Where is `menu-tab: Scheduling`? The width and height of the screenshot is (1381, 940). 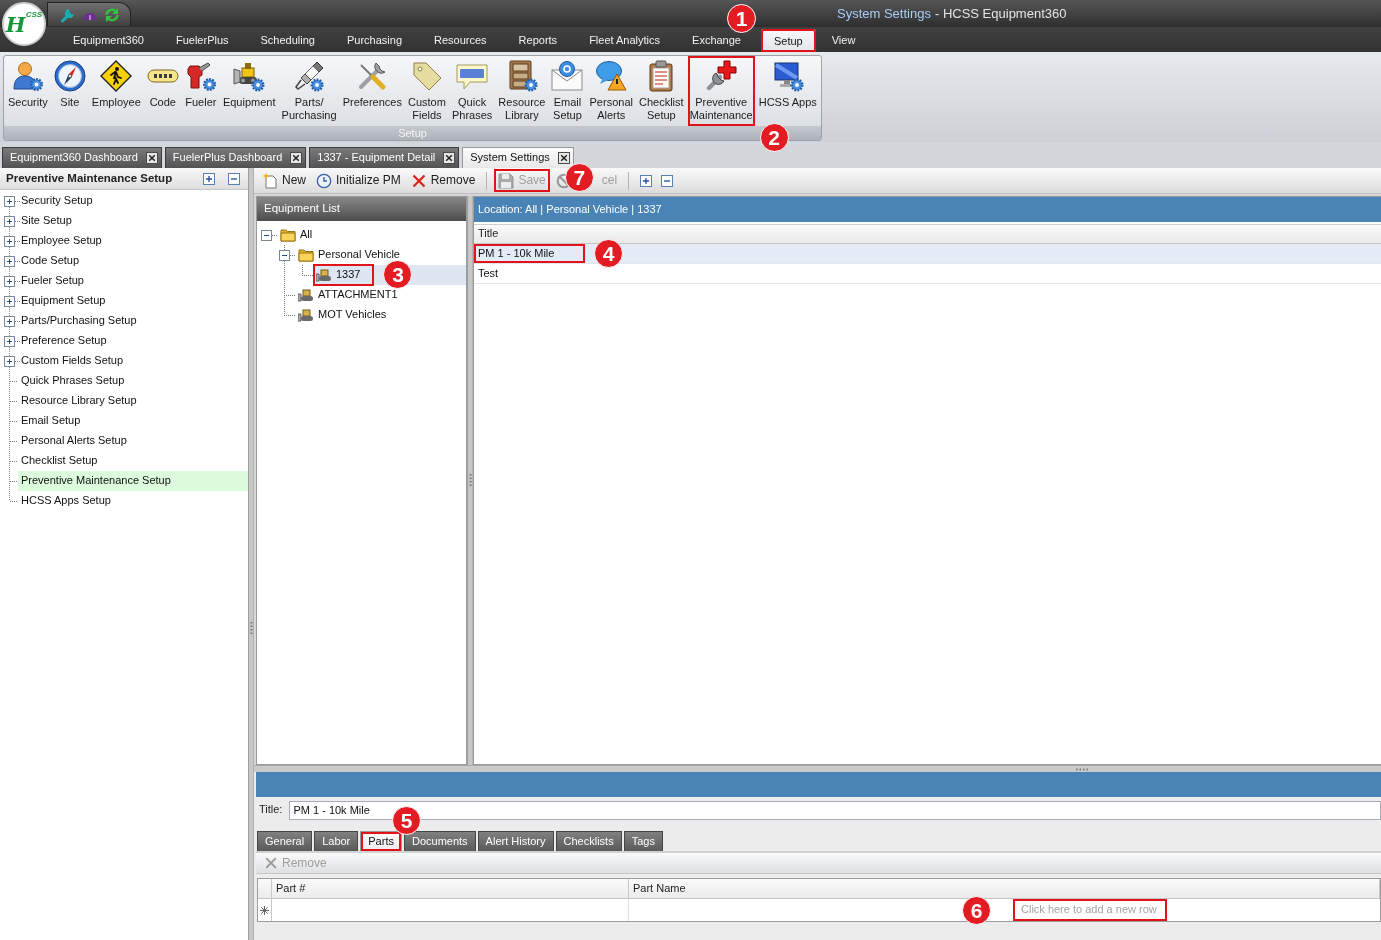
menu-tab: Scheduling is located at coordinates (287, 39).